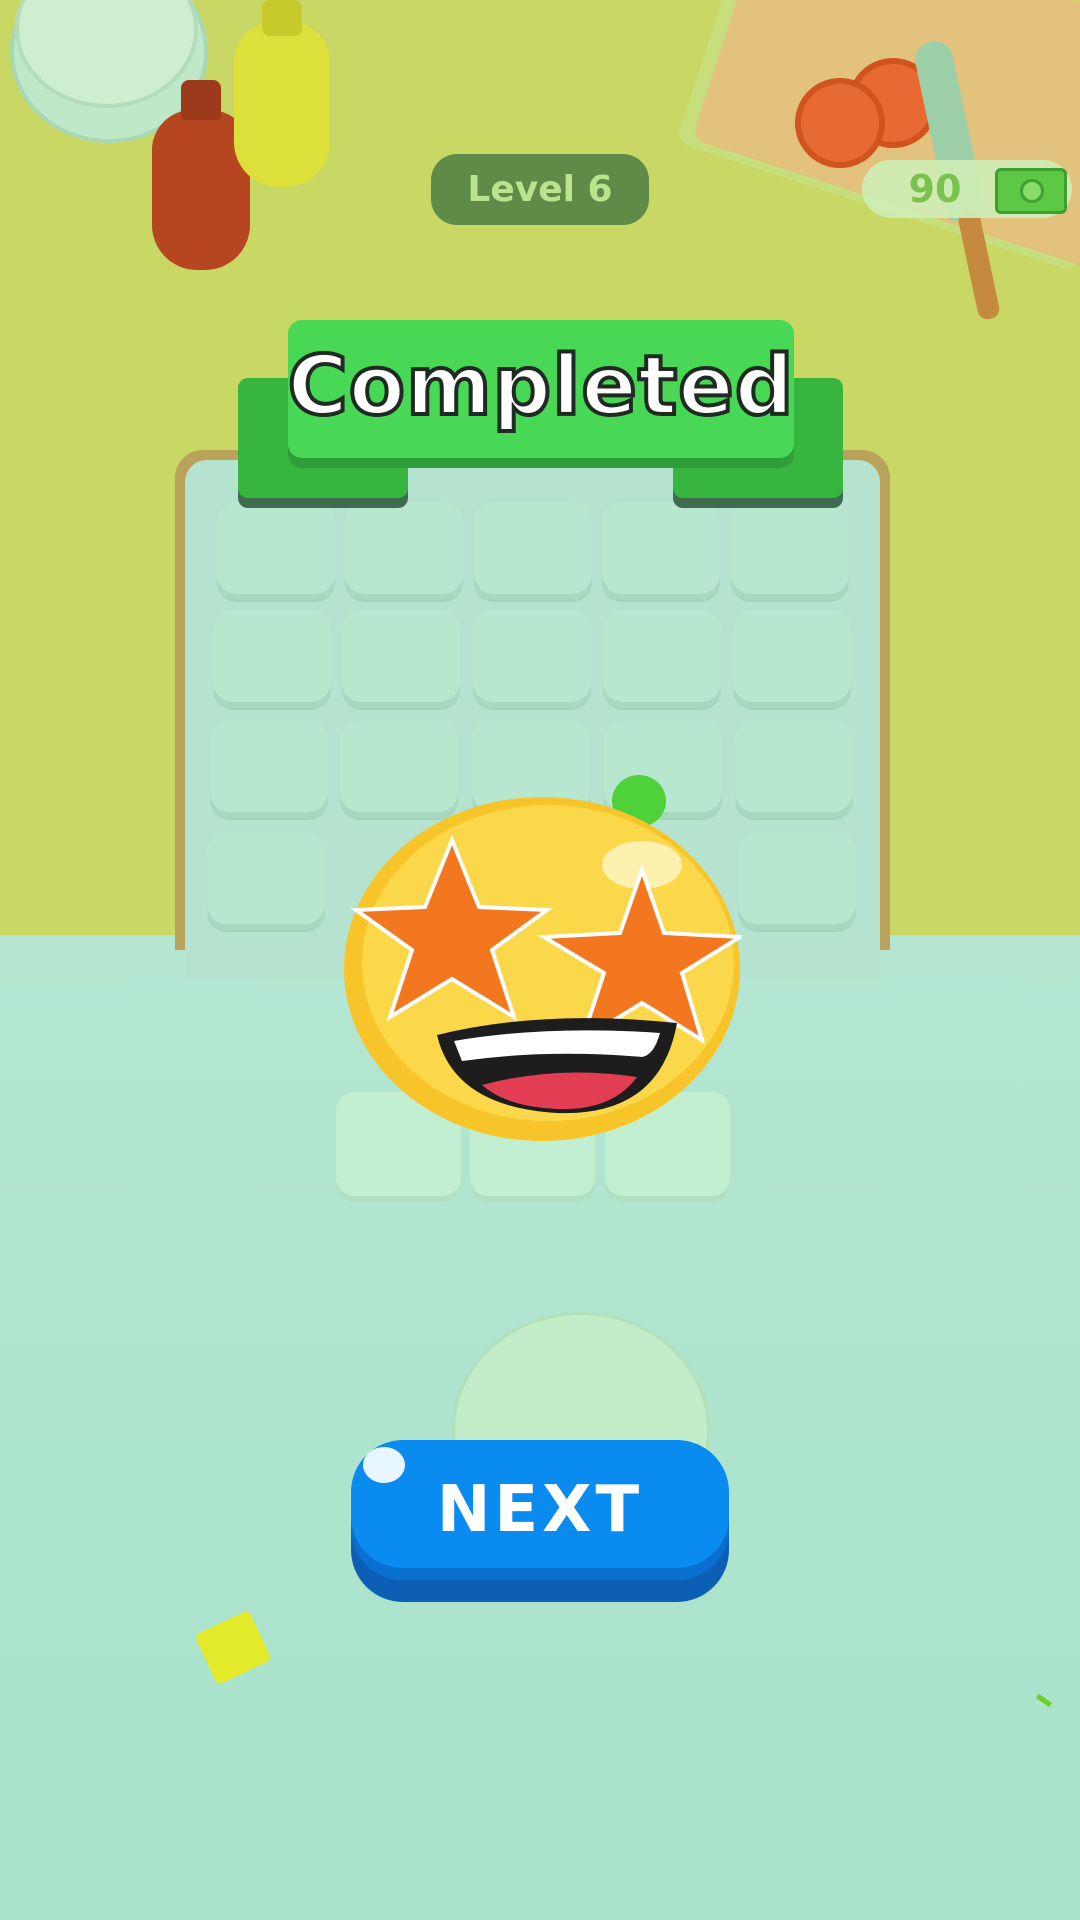  What do you see at coordinates (840, 123) in the screenshot?
I see `tomato-slice-icon` at bounding box center [840, 123].